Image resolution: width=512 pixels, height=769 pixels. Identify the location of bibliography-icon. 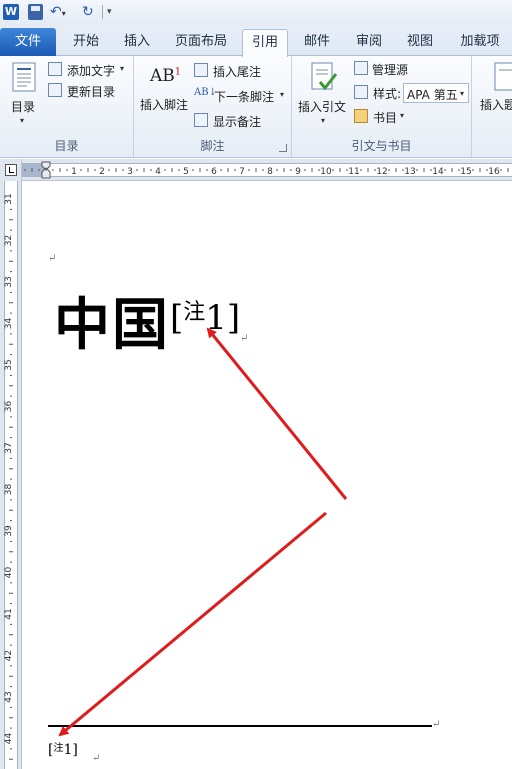
(361, 116).